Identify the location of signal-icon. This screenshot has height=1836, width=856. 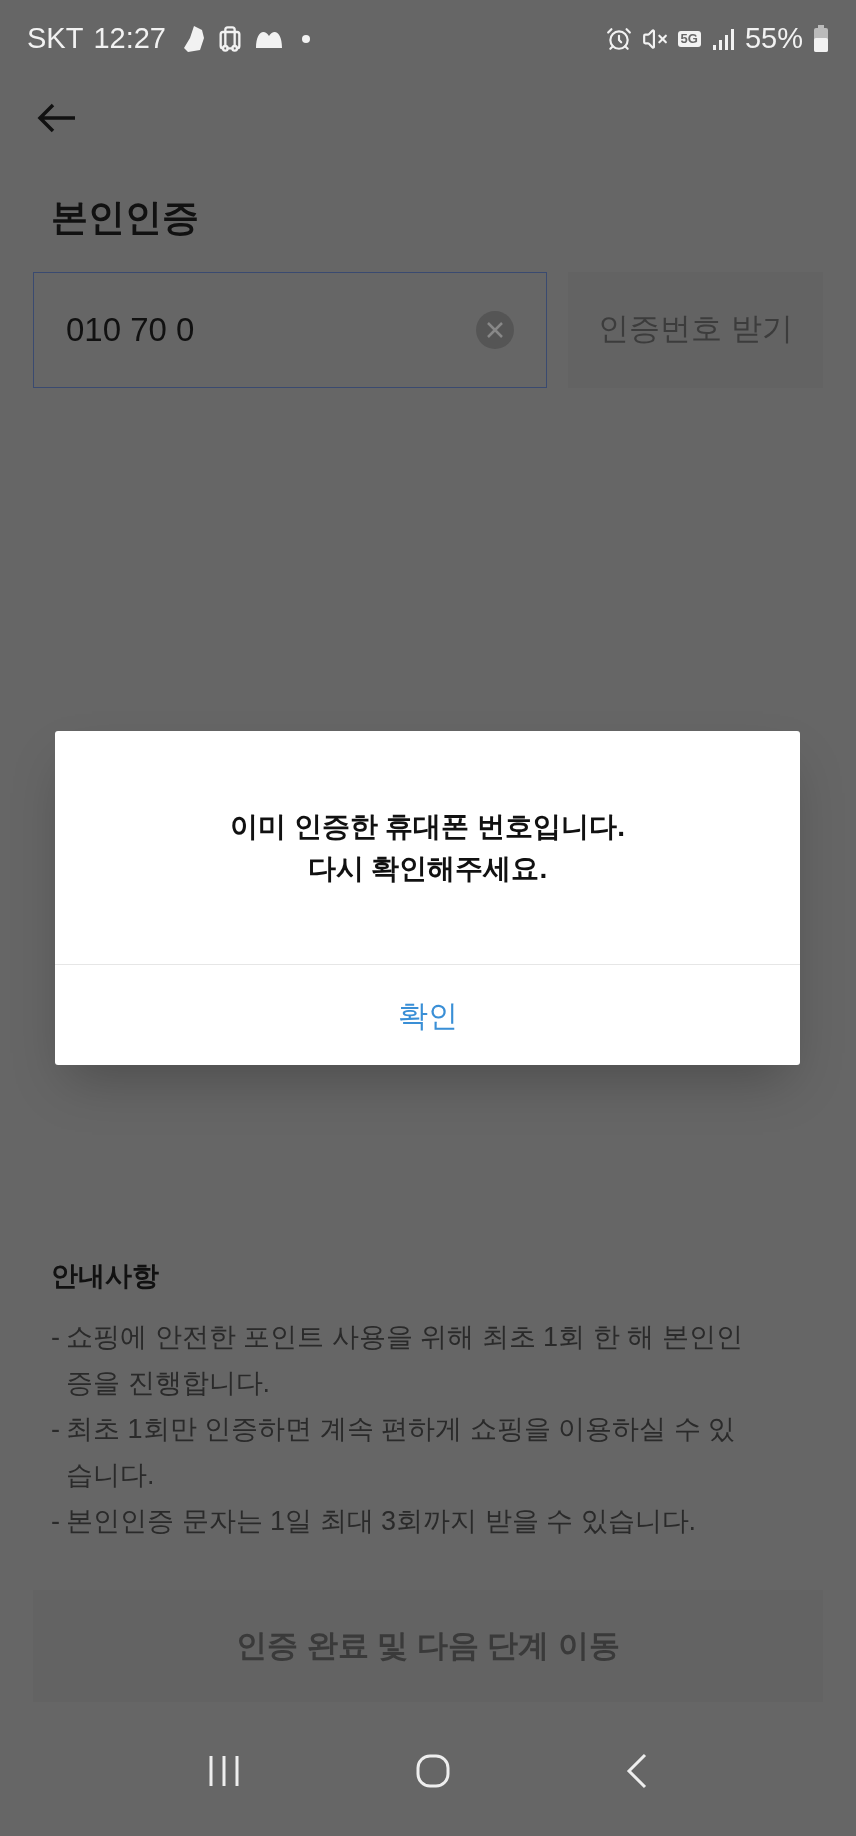
(722, 39).